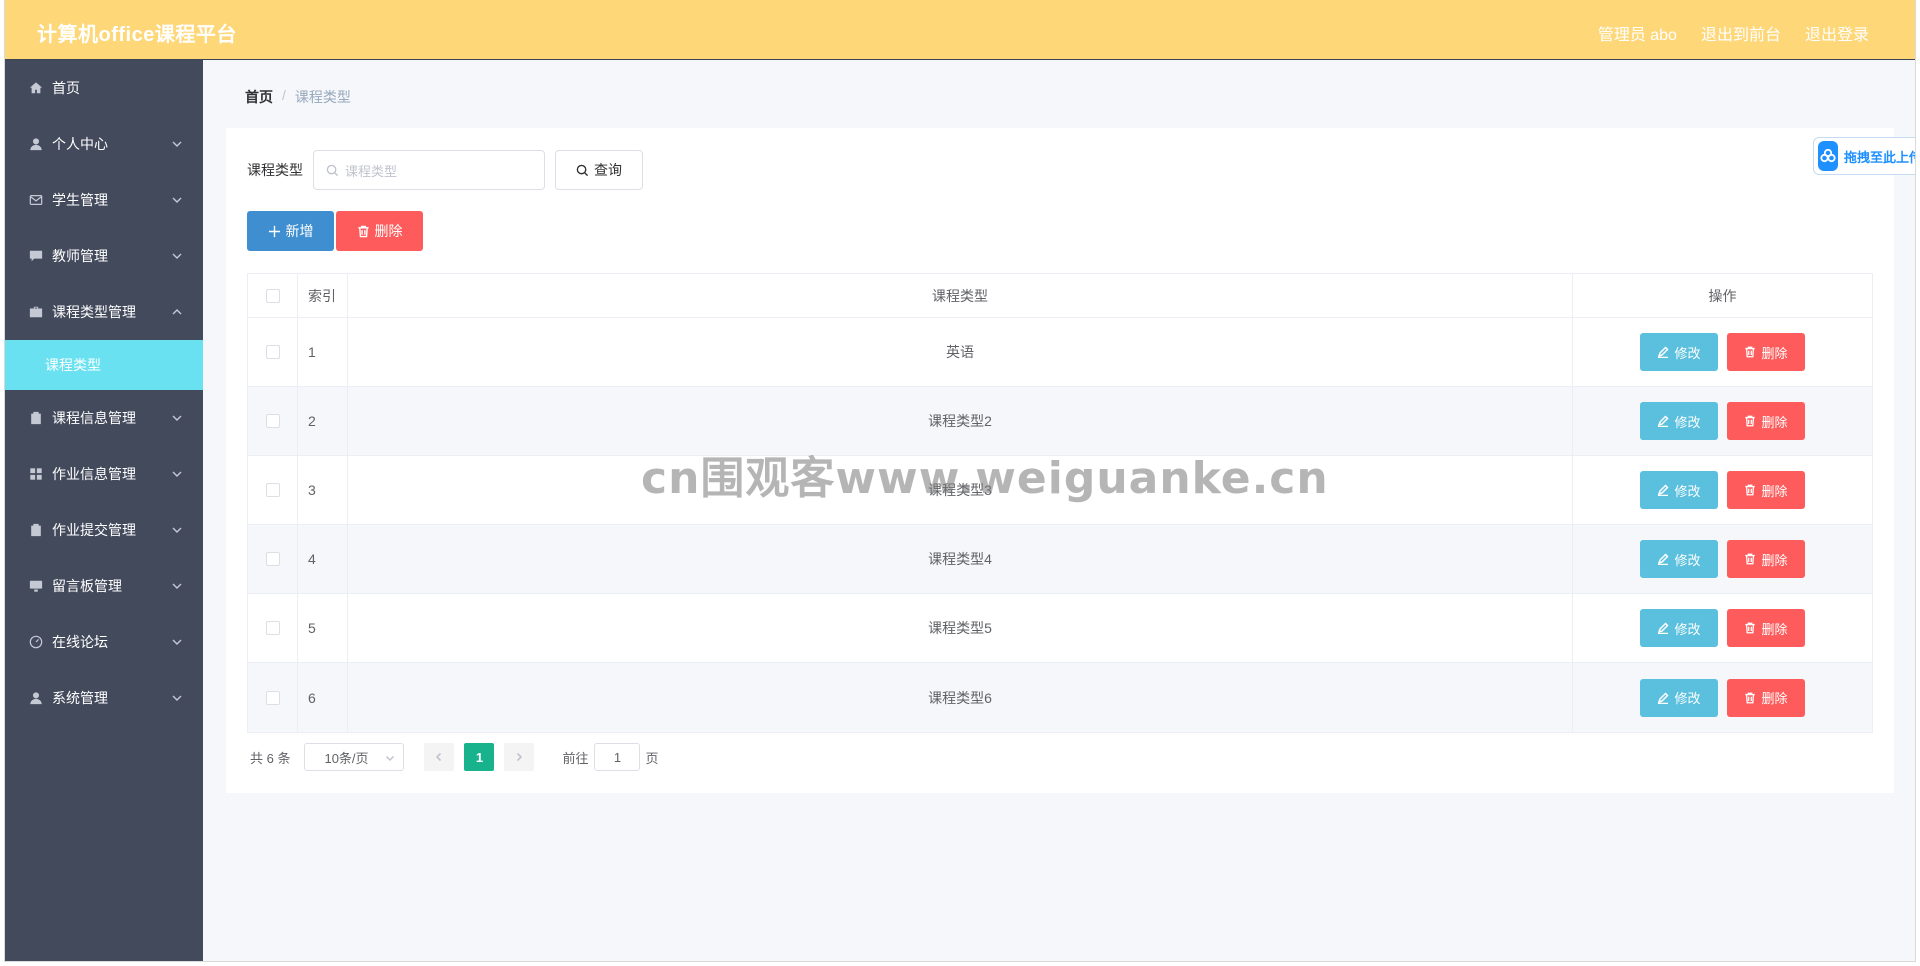  Describe the element at coordinates (259, 97) in the screenshot. I see `breadcrumb-home: 首页` at that location.